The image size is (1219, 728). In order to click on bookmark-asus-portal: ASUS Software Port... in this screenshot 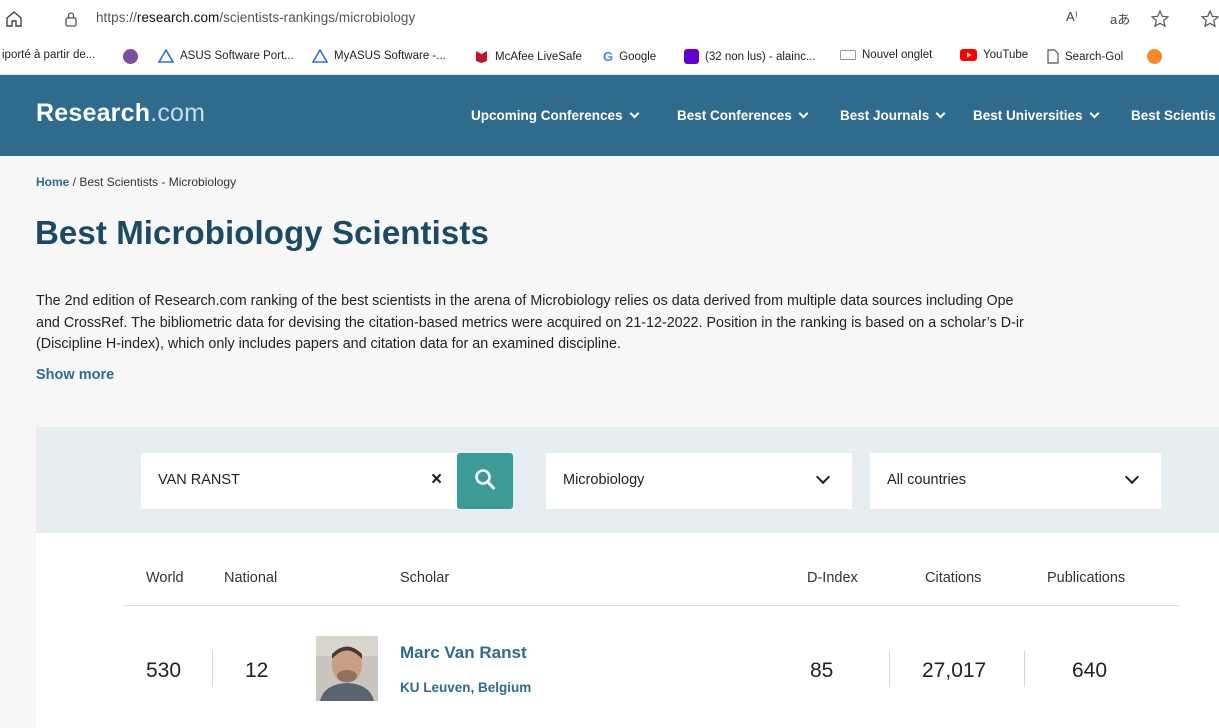, I will do `click(226, 56)`.